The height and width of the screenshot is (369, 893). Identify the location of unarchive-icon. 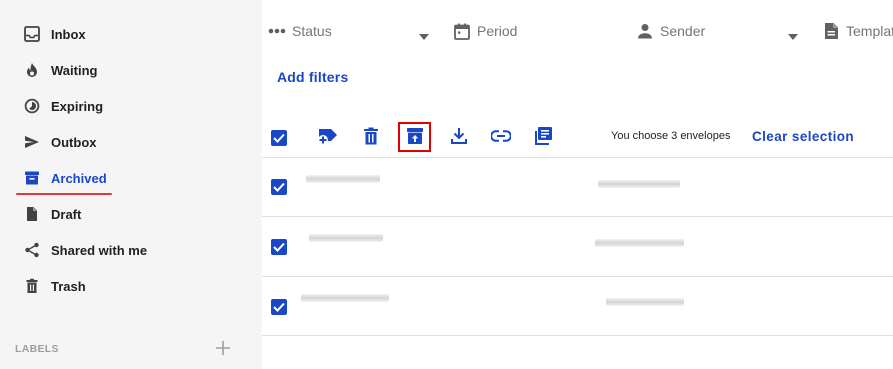
(415, 138).